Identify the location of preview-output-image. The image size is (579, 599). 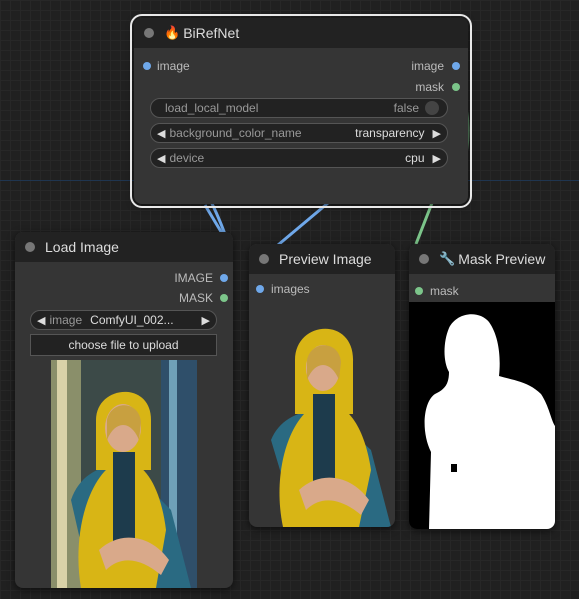
(328, 418).